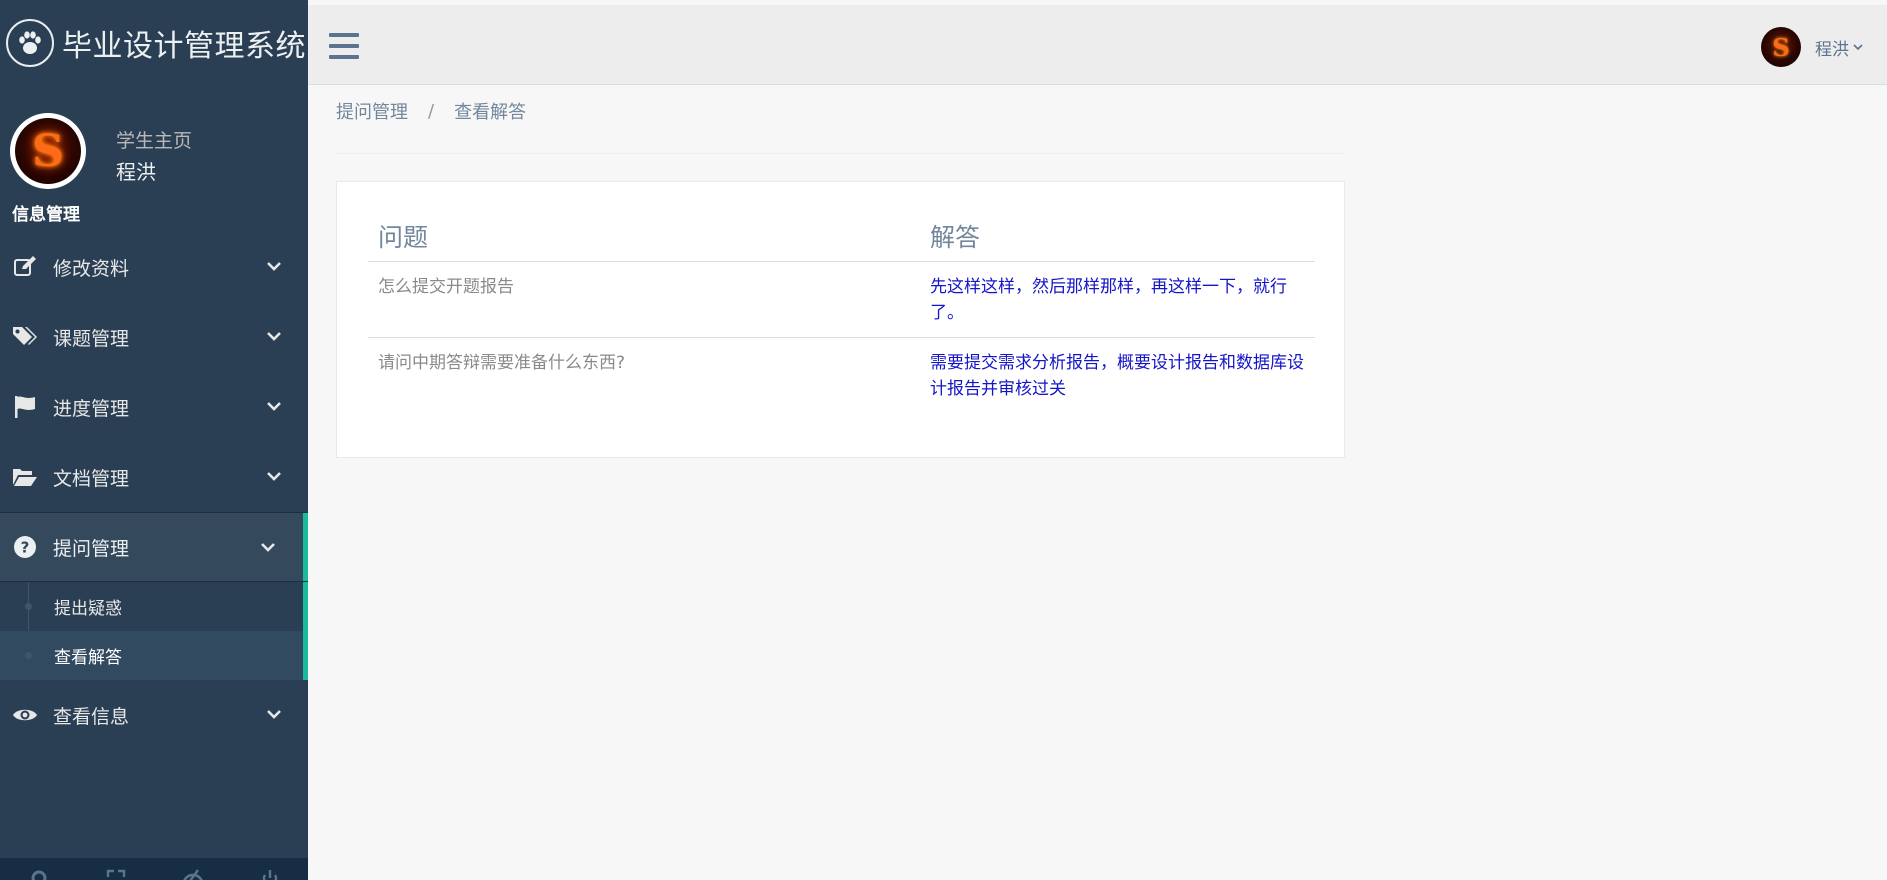 The width and height of the screenshot is (1887, 880). Describe the element at coordinates (1117, 237) in the screenshot. I see `column-header-answer: 解答` at that location.